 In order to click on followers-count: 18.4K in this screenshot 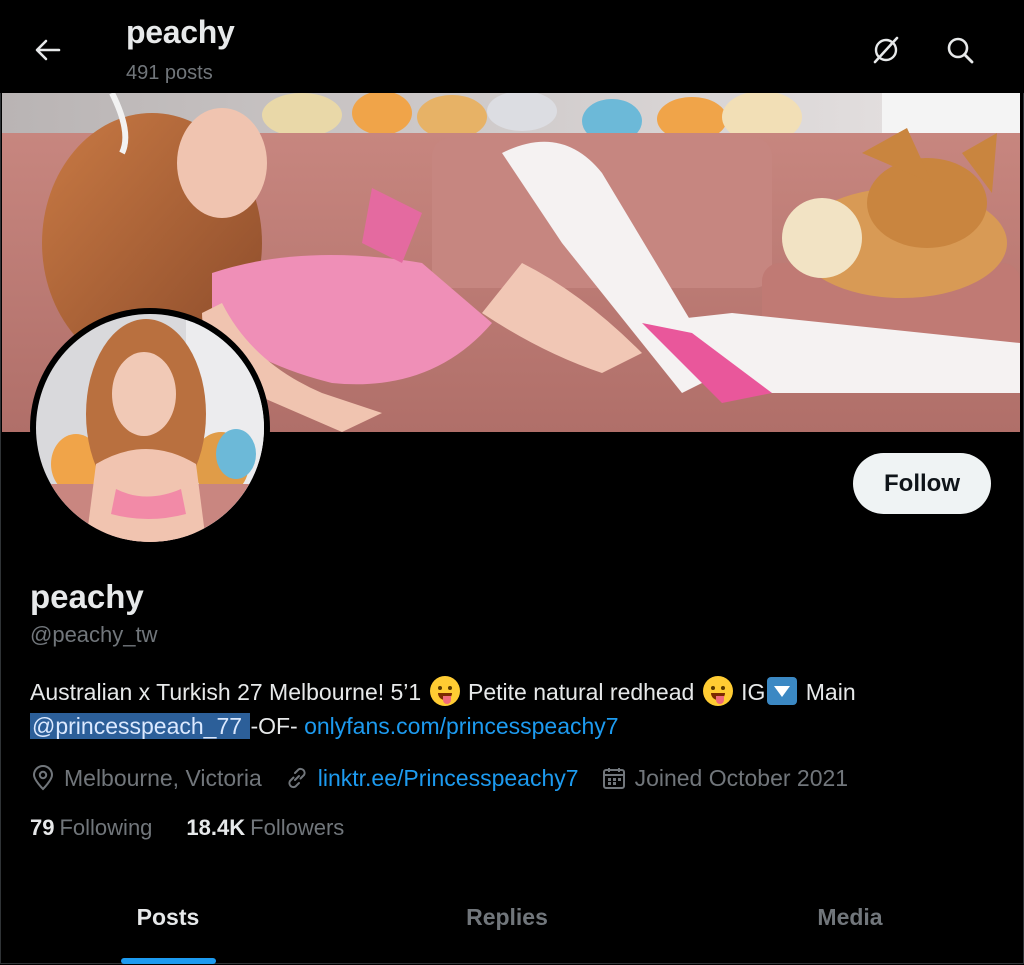, I will do `click(216, 827)`.